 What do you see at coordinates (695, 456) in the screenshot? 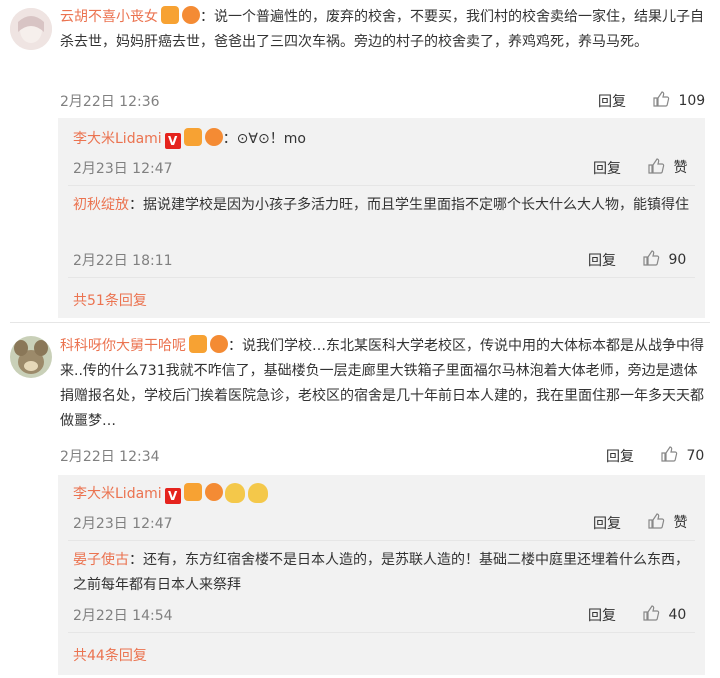
I see `like-count: 70` at bounding box center [695, 456].